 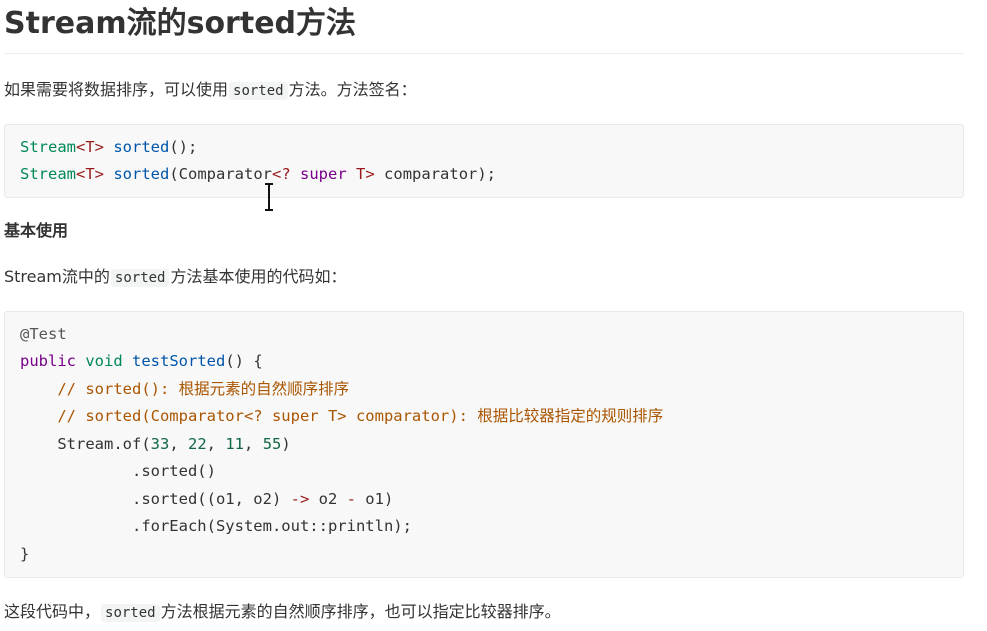 I want to click on intro-paragraph: 如果需要将数据排序，可以使用 sorted 方法。方法签名：, so click(x=210, y=90).